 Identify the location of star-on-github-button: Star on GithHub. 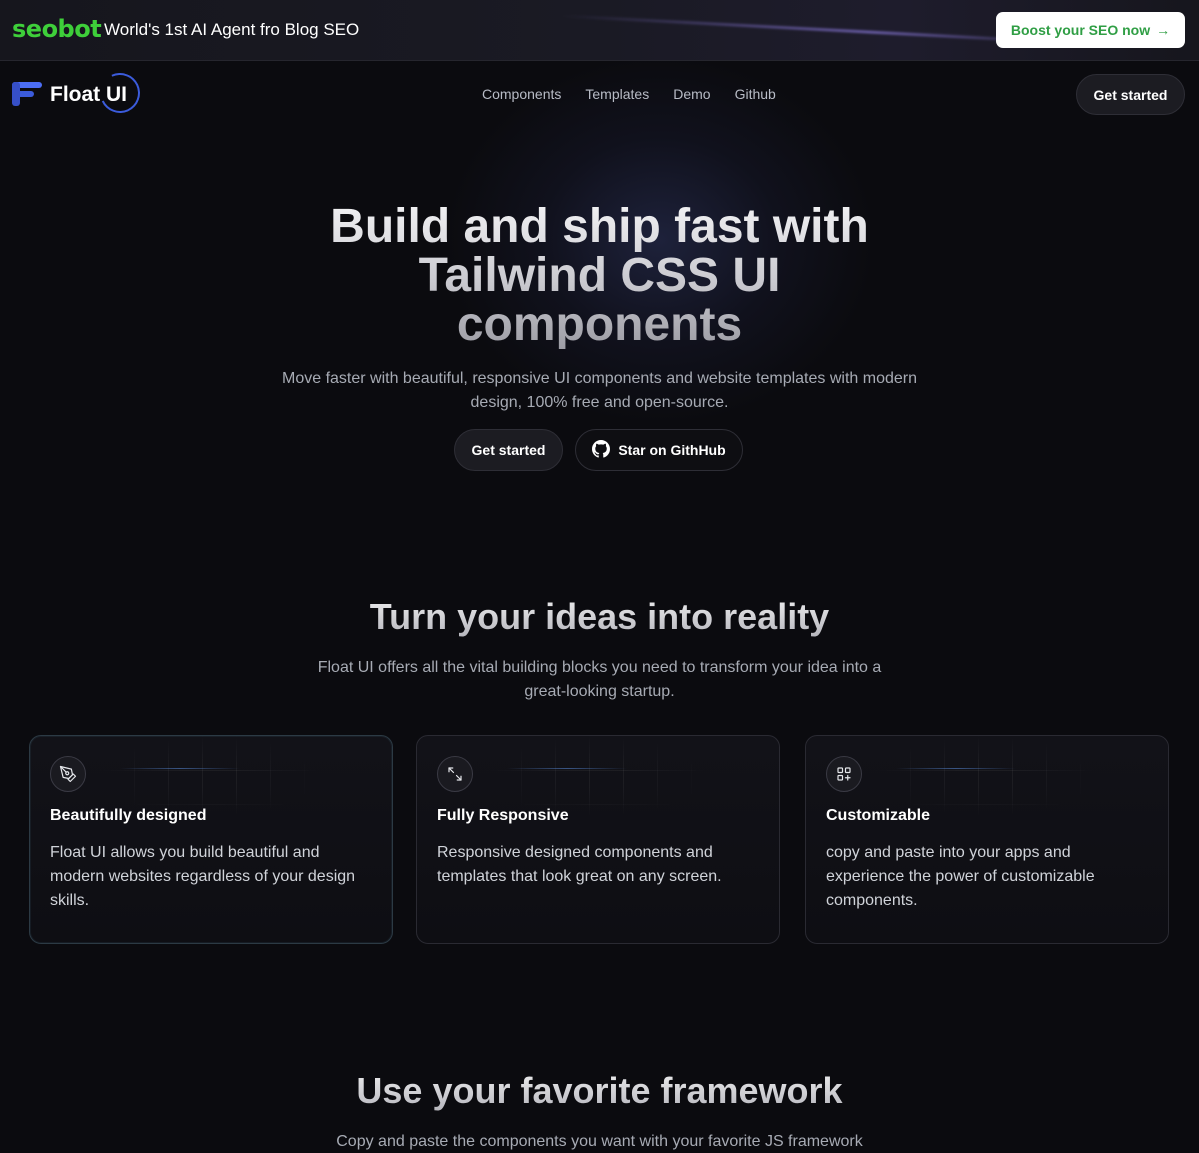
(659, 450).